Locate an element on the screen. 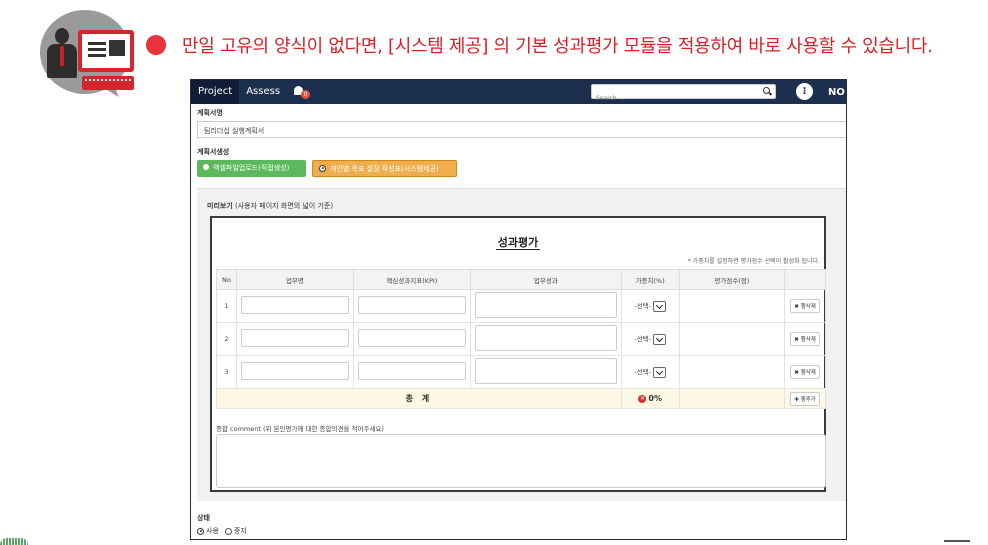  radio-selected-icon is located at coordinates (322, 168).